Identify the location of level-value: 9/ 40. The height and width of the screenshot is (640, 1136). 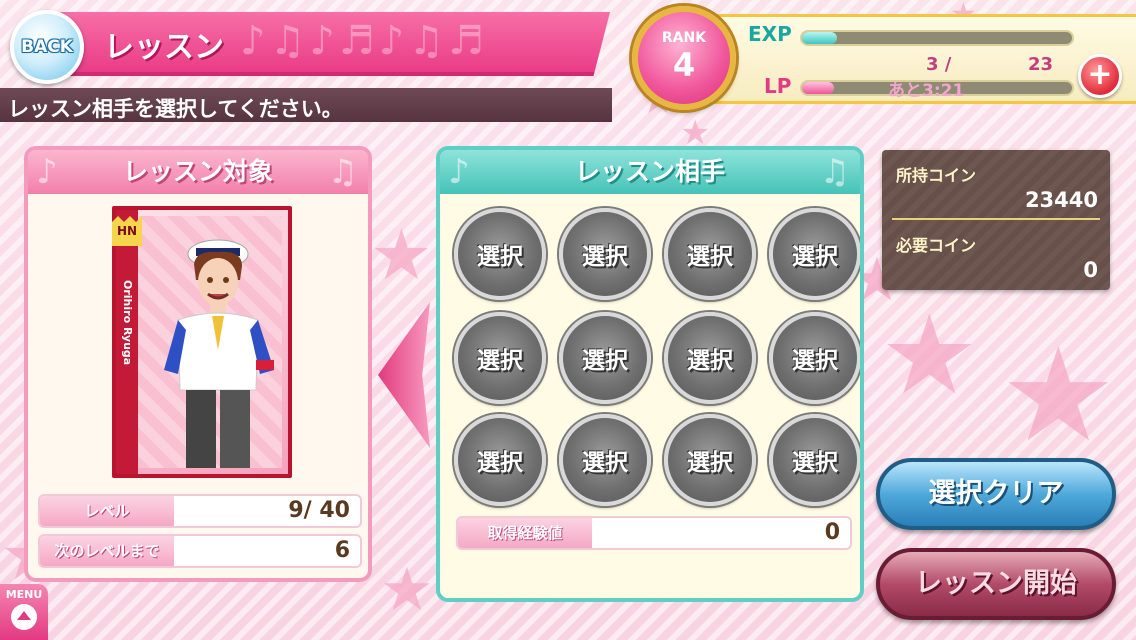
(319, 510).